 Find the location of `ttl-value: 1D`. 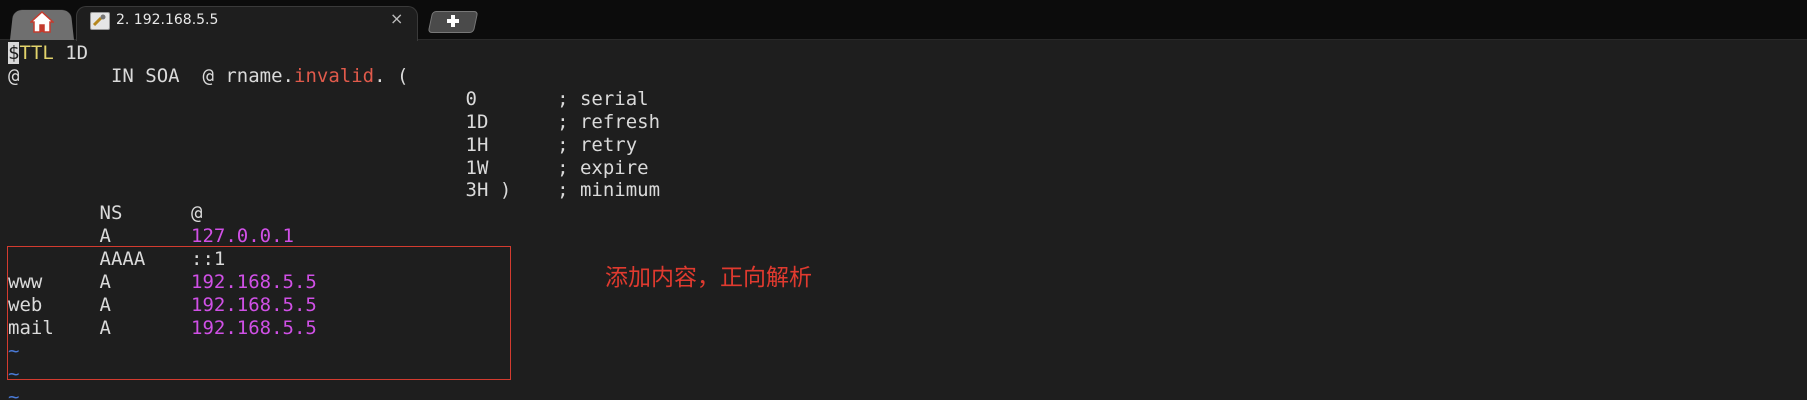

ttl-value: 1D is located at coordinates (71, 53).